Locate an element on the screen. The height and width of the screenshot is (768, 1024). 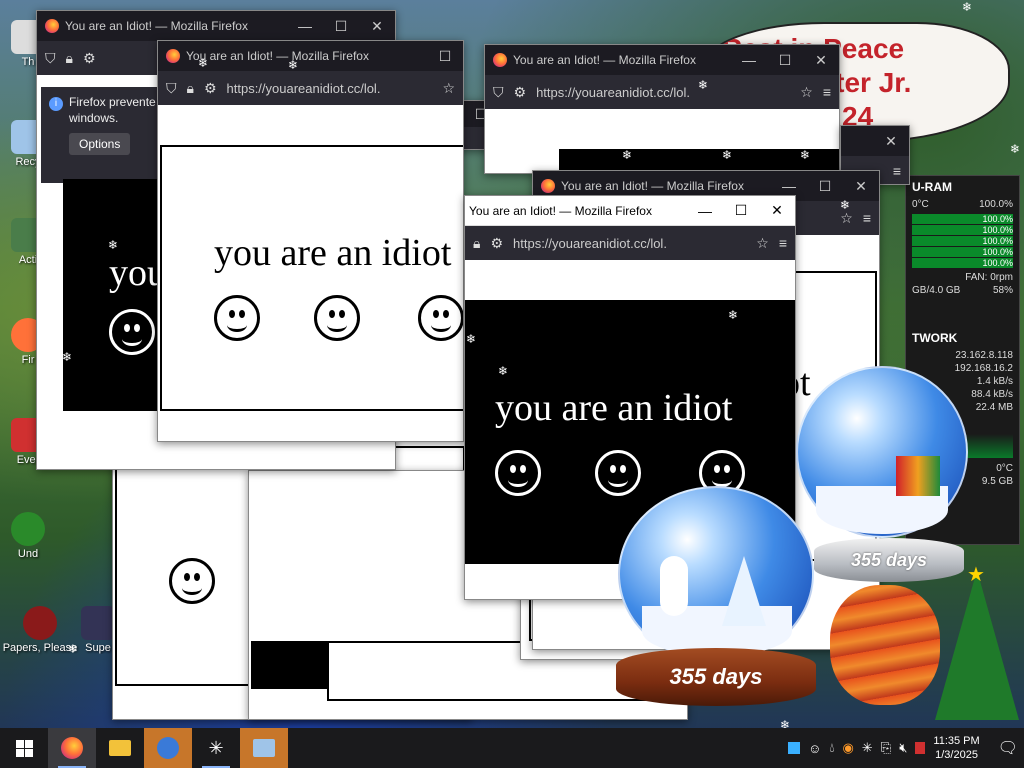
navigation-toolbar: ⛉ ⚙ https://youareanidiot.cc/lol. ☆ ≡ is located at coordinates (662, 92).